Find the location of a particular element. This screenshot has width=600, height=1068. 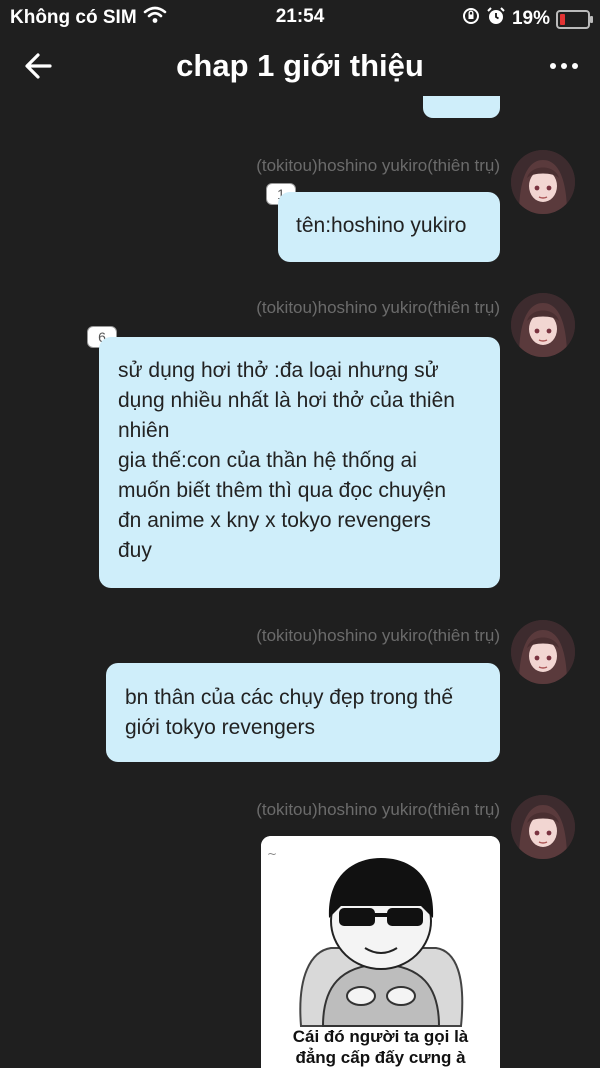

message-text: giới tokyo revengers is located at coordinates (220, 727).